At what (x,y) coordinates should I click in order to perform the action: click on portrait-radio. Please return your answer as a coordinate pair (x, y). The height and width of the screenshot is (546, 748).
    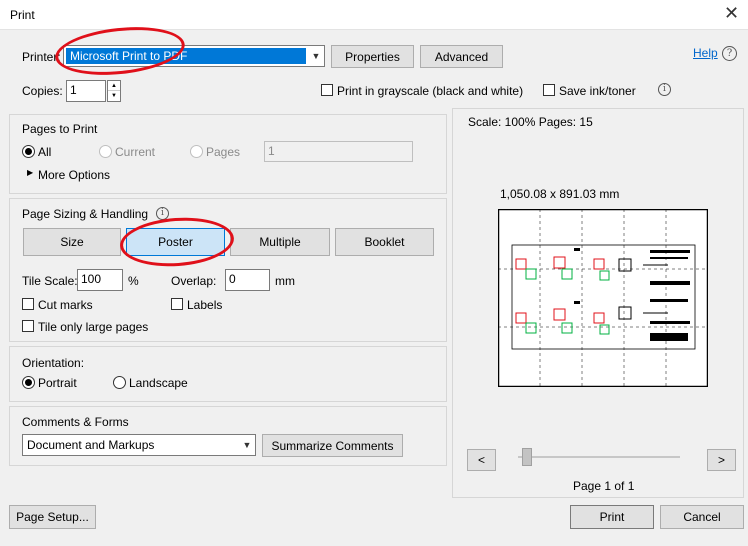
    Looking at the image, I should click on (28, 382).